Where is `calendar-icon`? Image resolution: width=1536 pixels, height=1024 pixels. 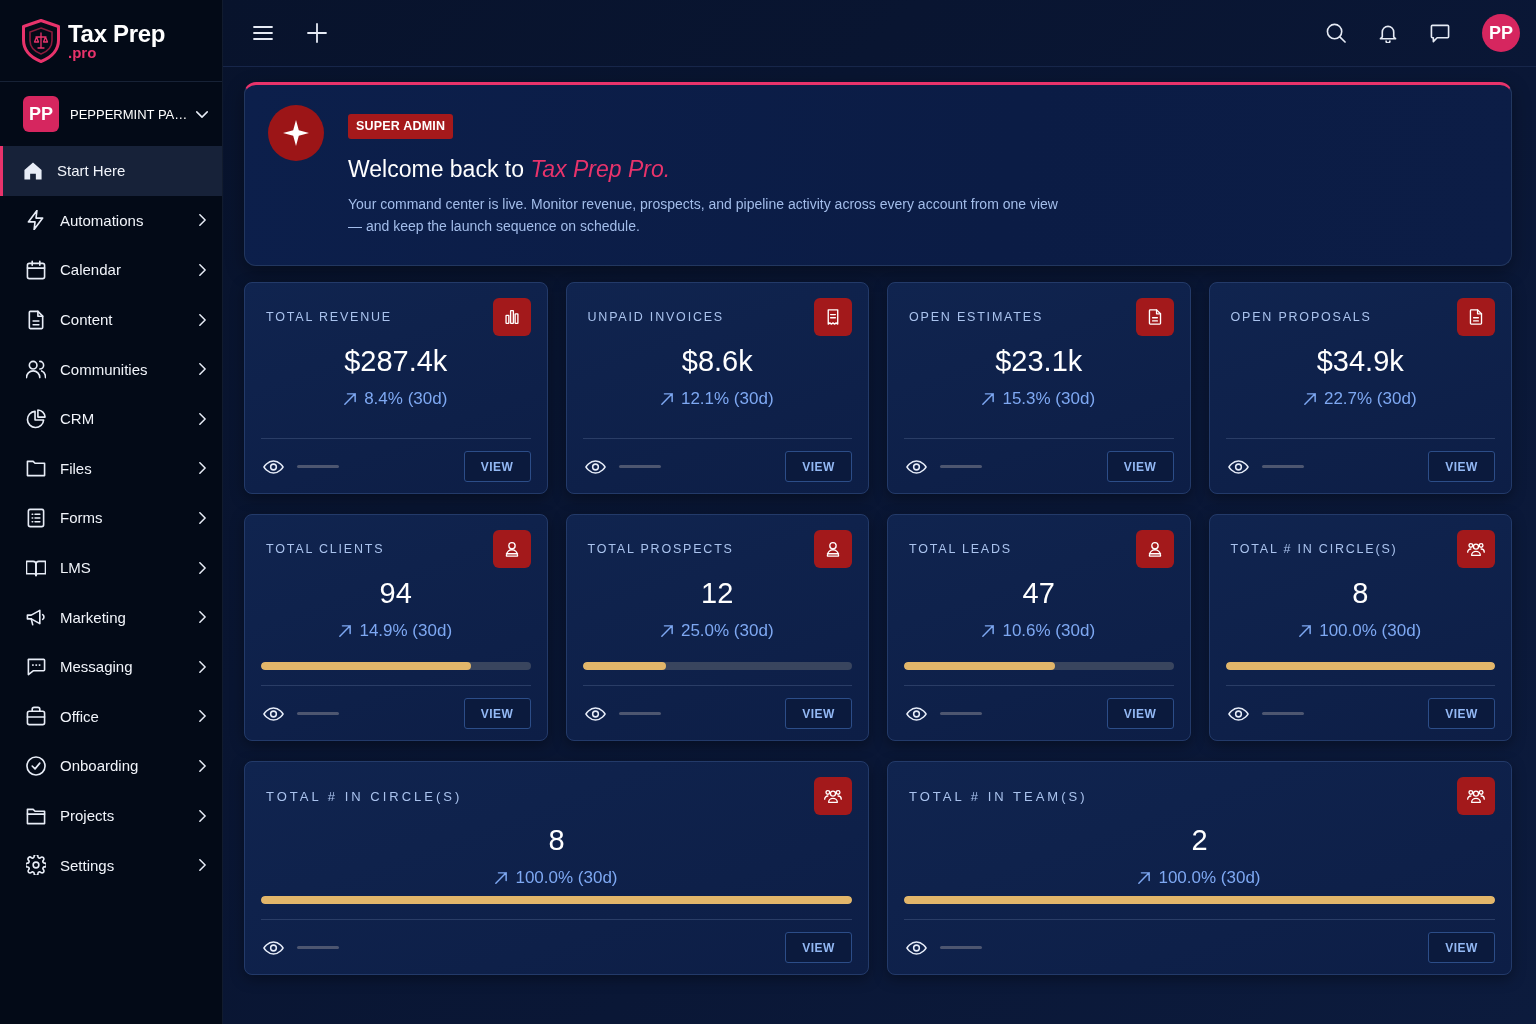 calendar-icon is located at coordinates (36, 270).